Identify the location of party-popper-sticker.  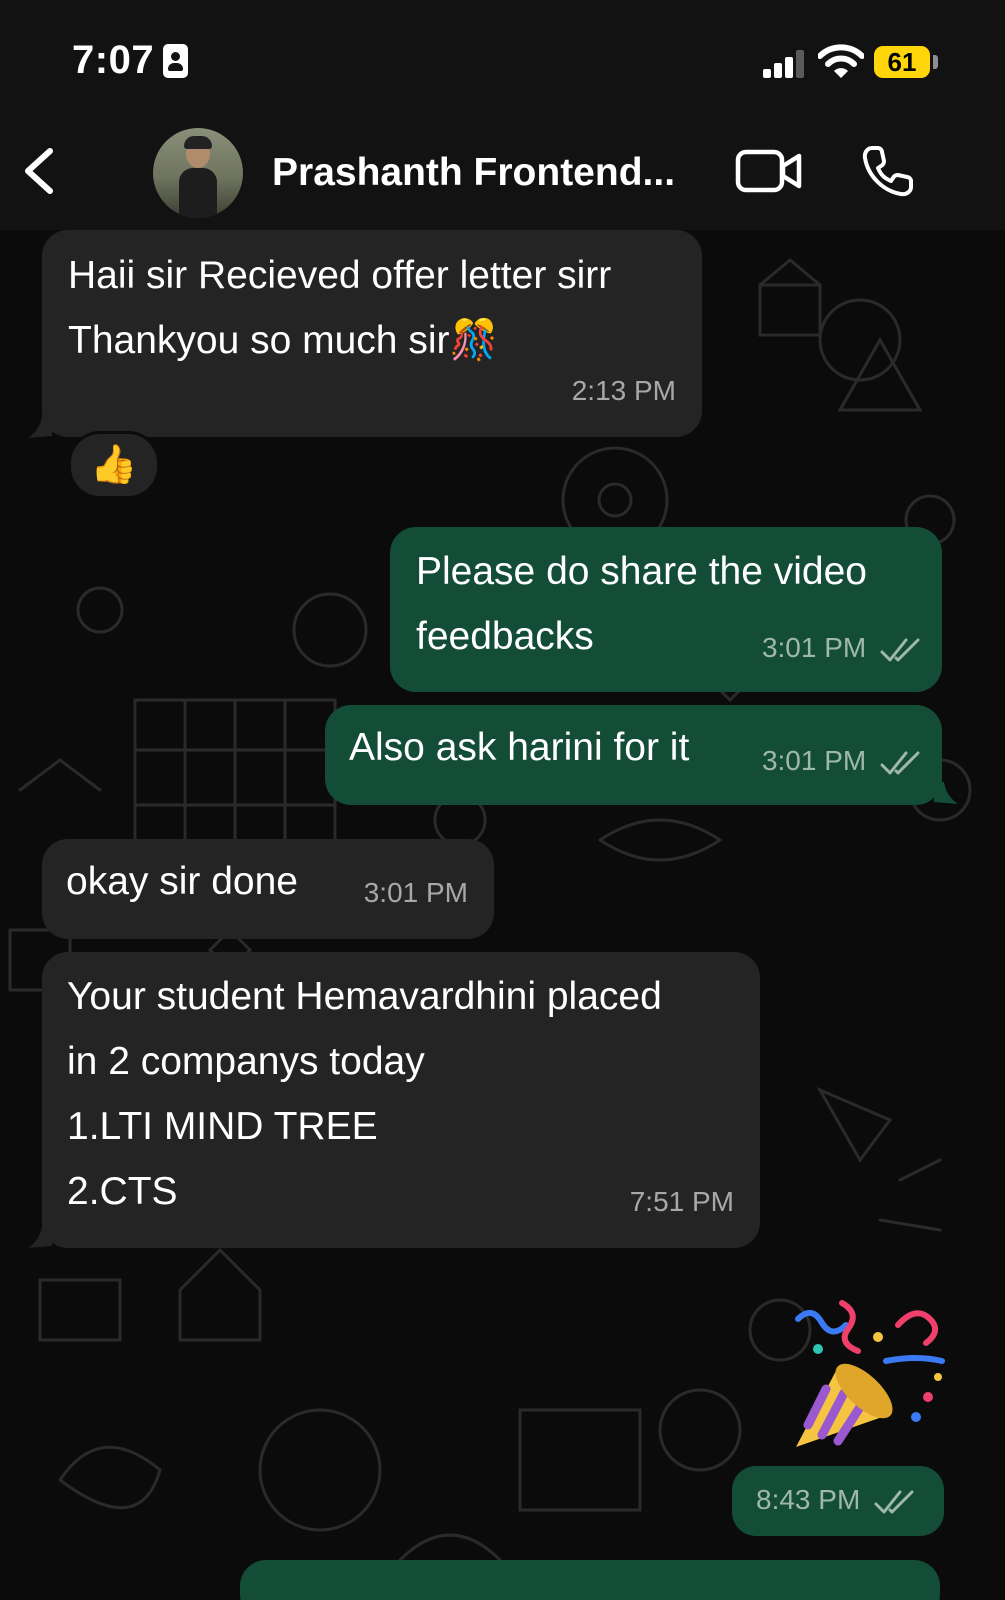
(864, 1377).